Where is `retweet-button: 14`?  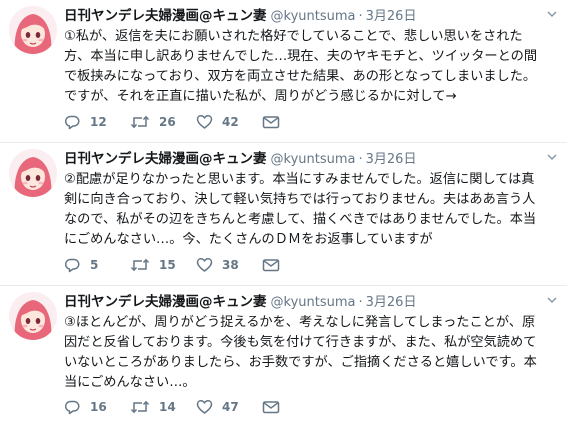 retweet-button: 14 is located at coordinates (163, 407).